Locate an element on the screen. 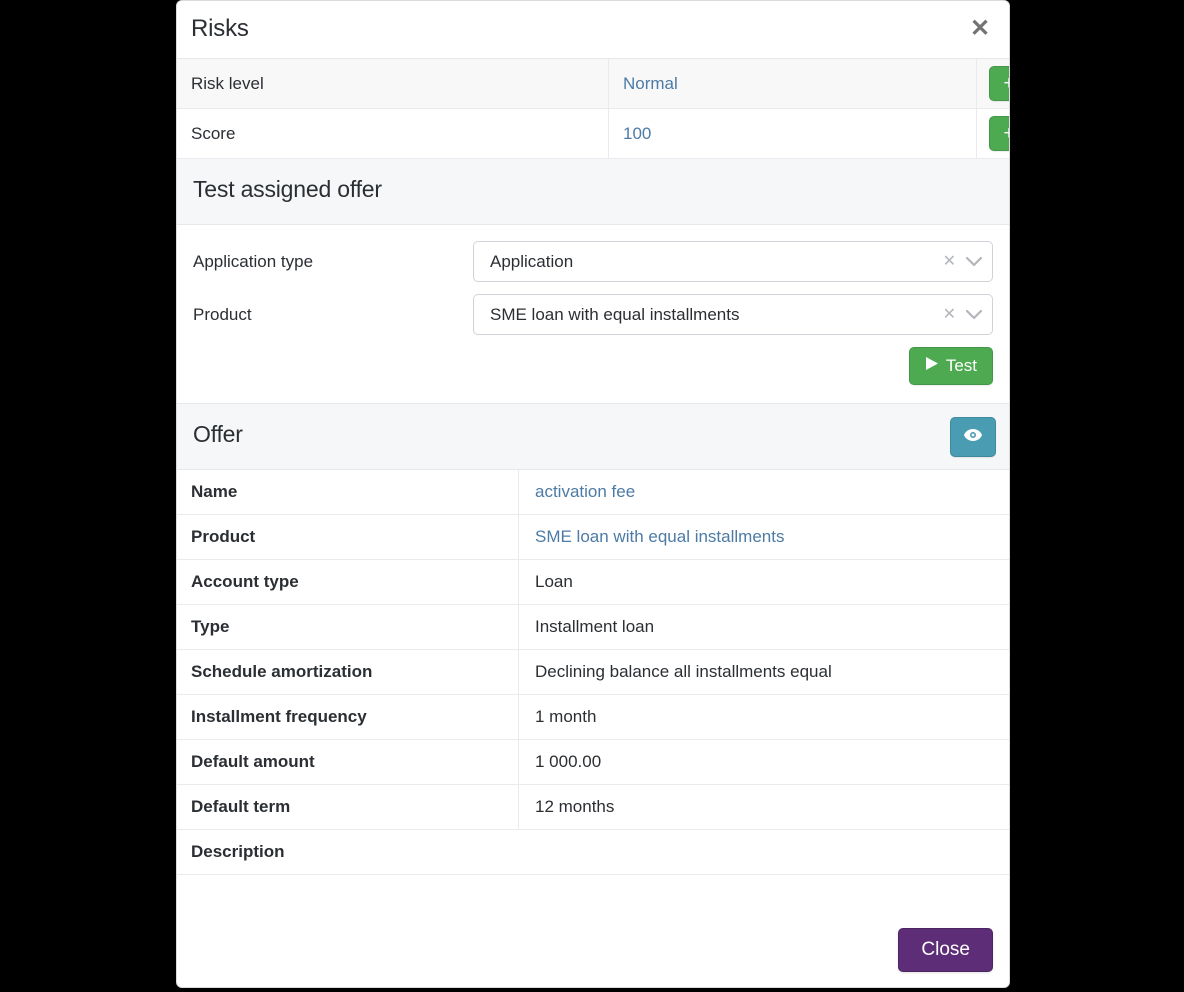 The height and width of the screenshot is (992, 1184). offer-product-value: SME loan with equal installments is located at coordinates (763, 537).